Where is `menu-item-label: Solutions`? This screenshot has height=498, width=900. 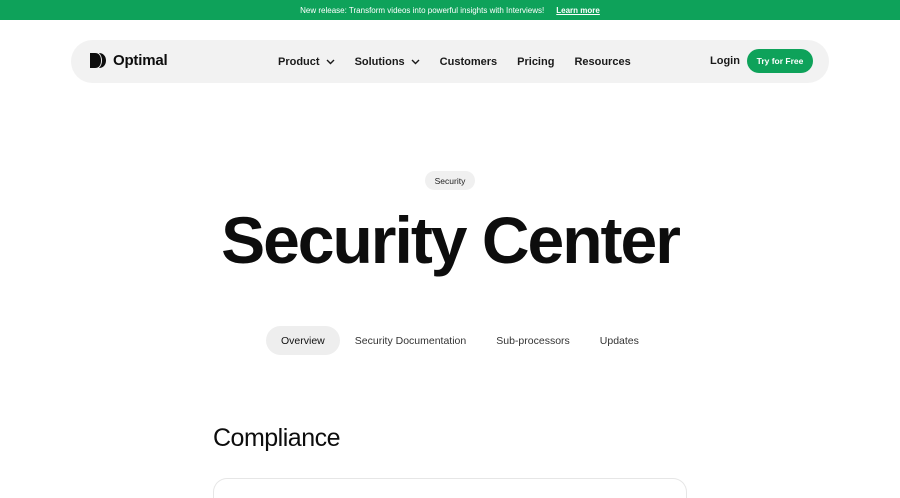
menu-item-label: Solutions is located at coordinates (379, 61).